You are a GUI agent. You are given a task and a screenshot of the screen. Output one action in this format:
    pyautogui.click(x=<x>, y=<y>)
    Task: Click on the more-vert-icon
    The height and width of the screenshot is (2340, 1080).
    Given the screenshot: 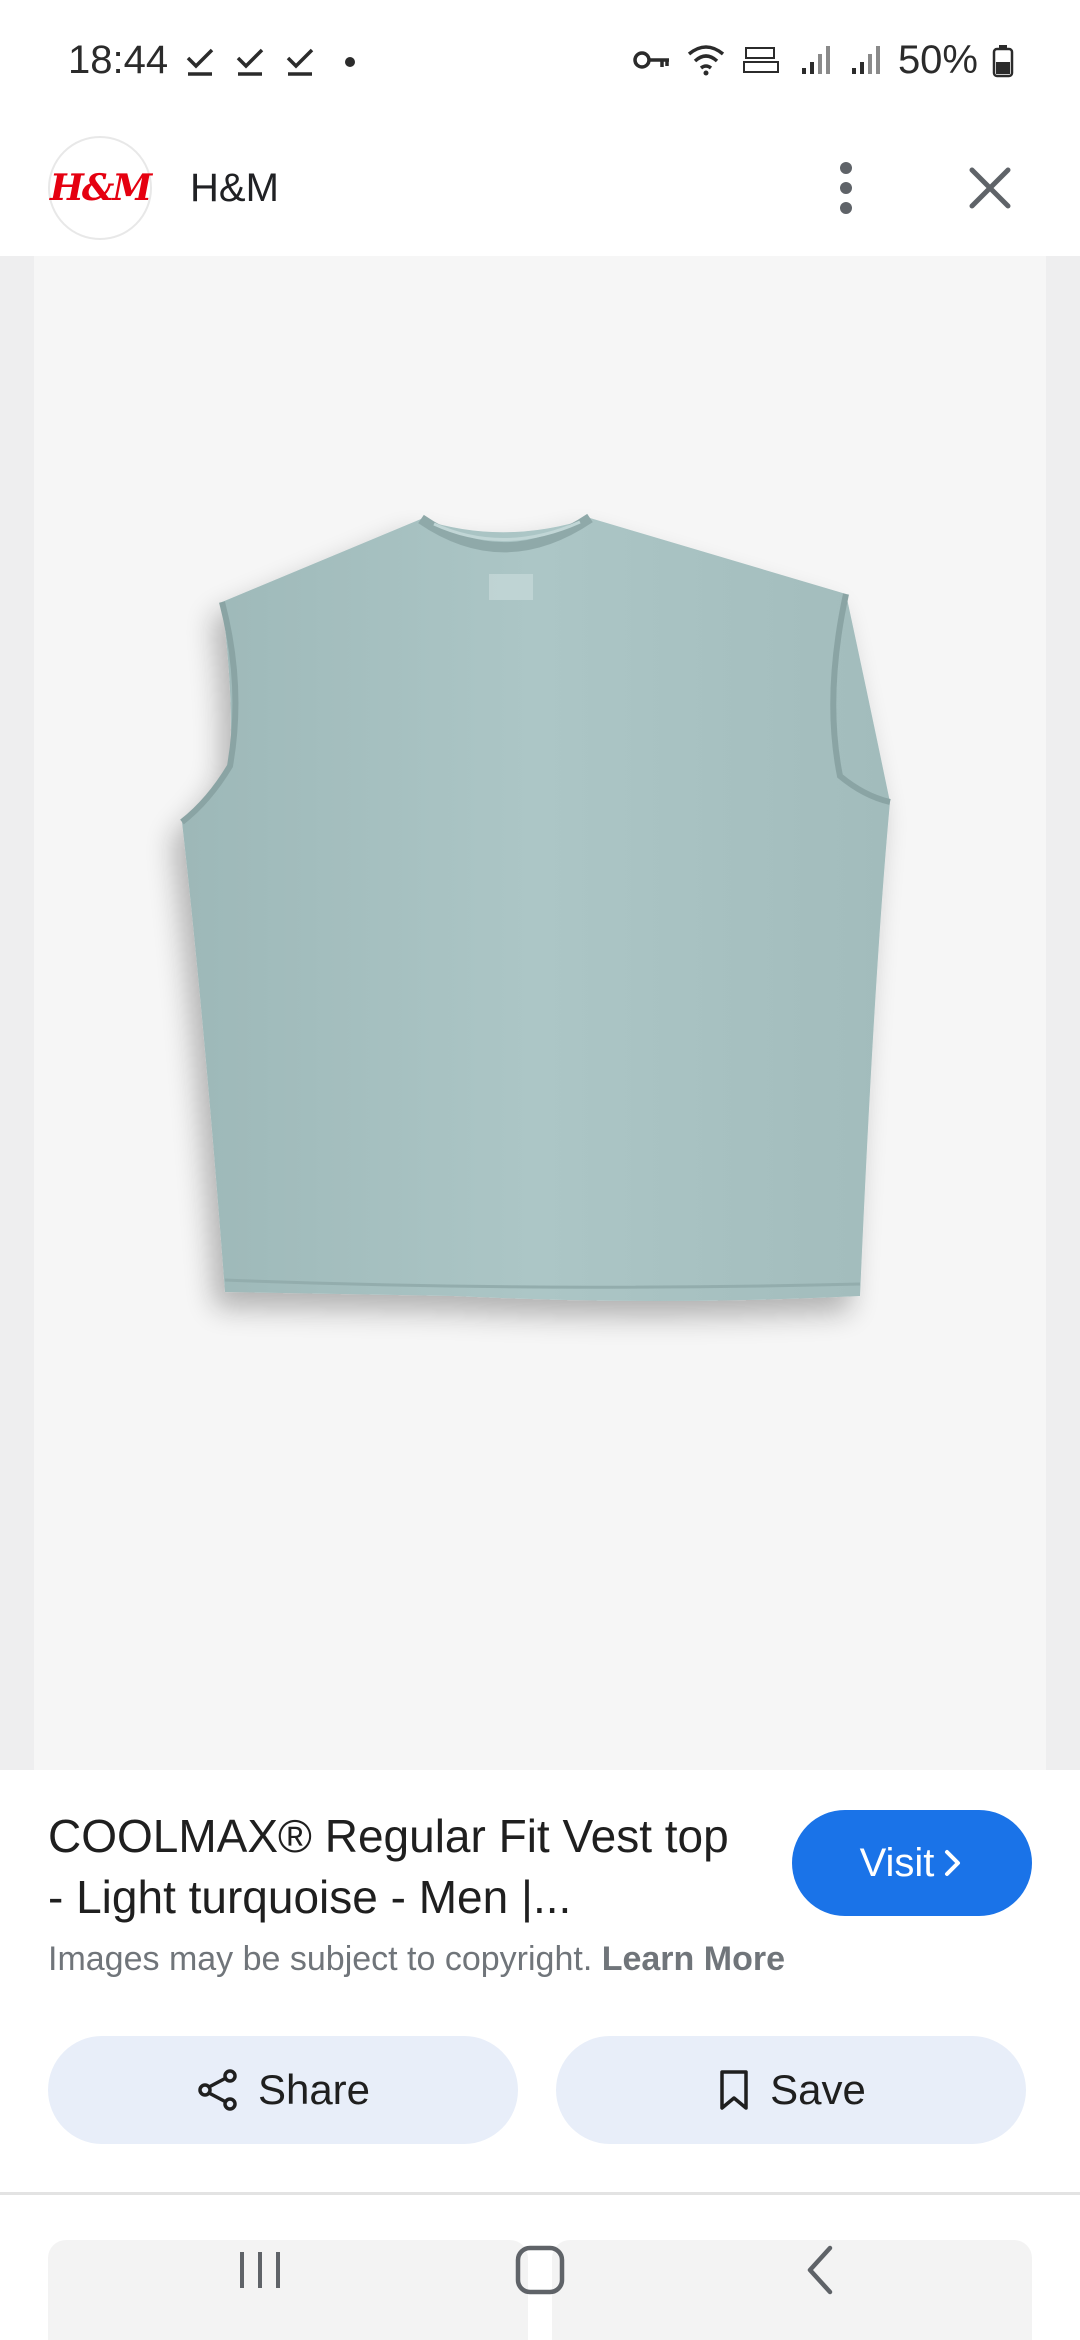 What is the action you would take?
    pyautogui.click(x=846, y=188)
    